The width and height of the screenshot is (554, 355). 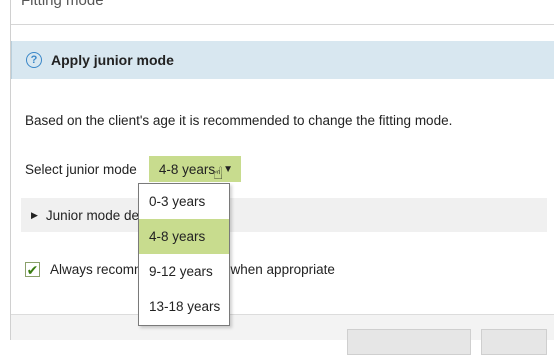 I want to click on panel-title: Apply junior mode, so click(x=112, y=60).